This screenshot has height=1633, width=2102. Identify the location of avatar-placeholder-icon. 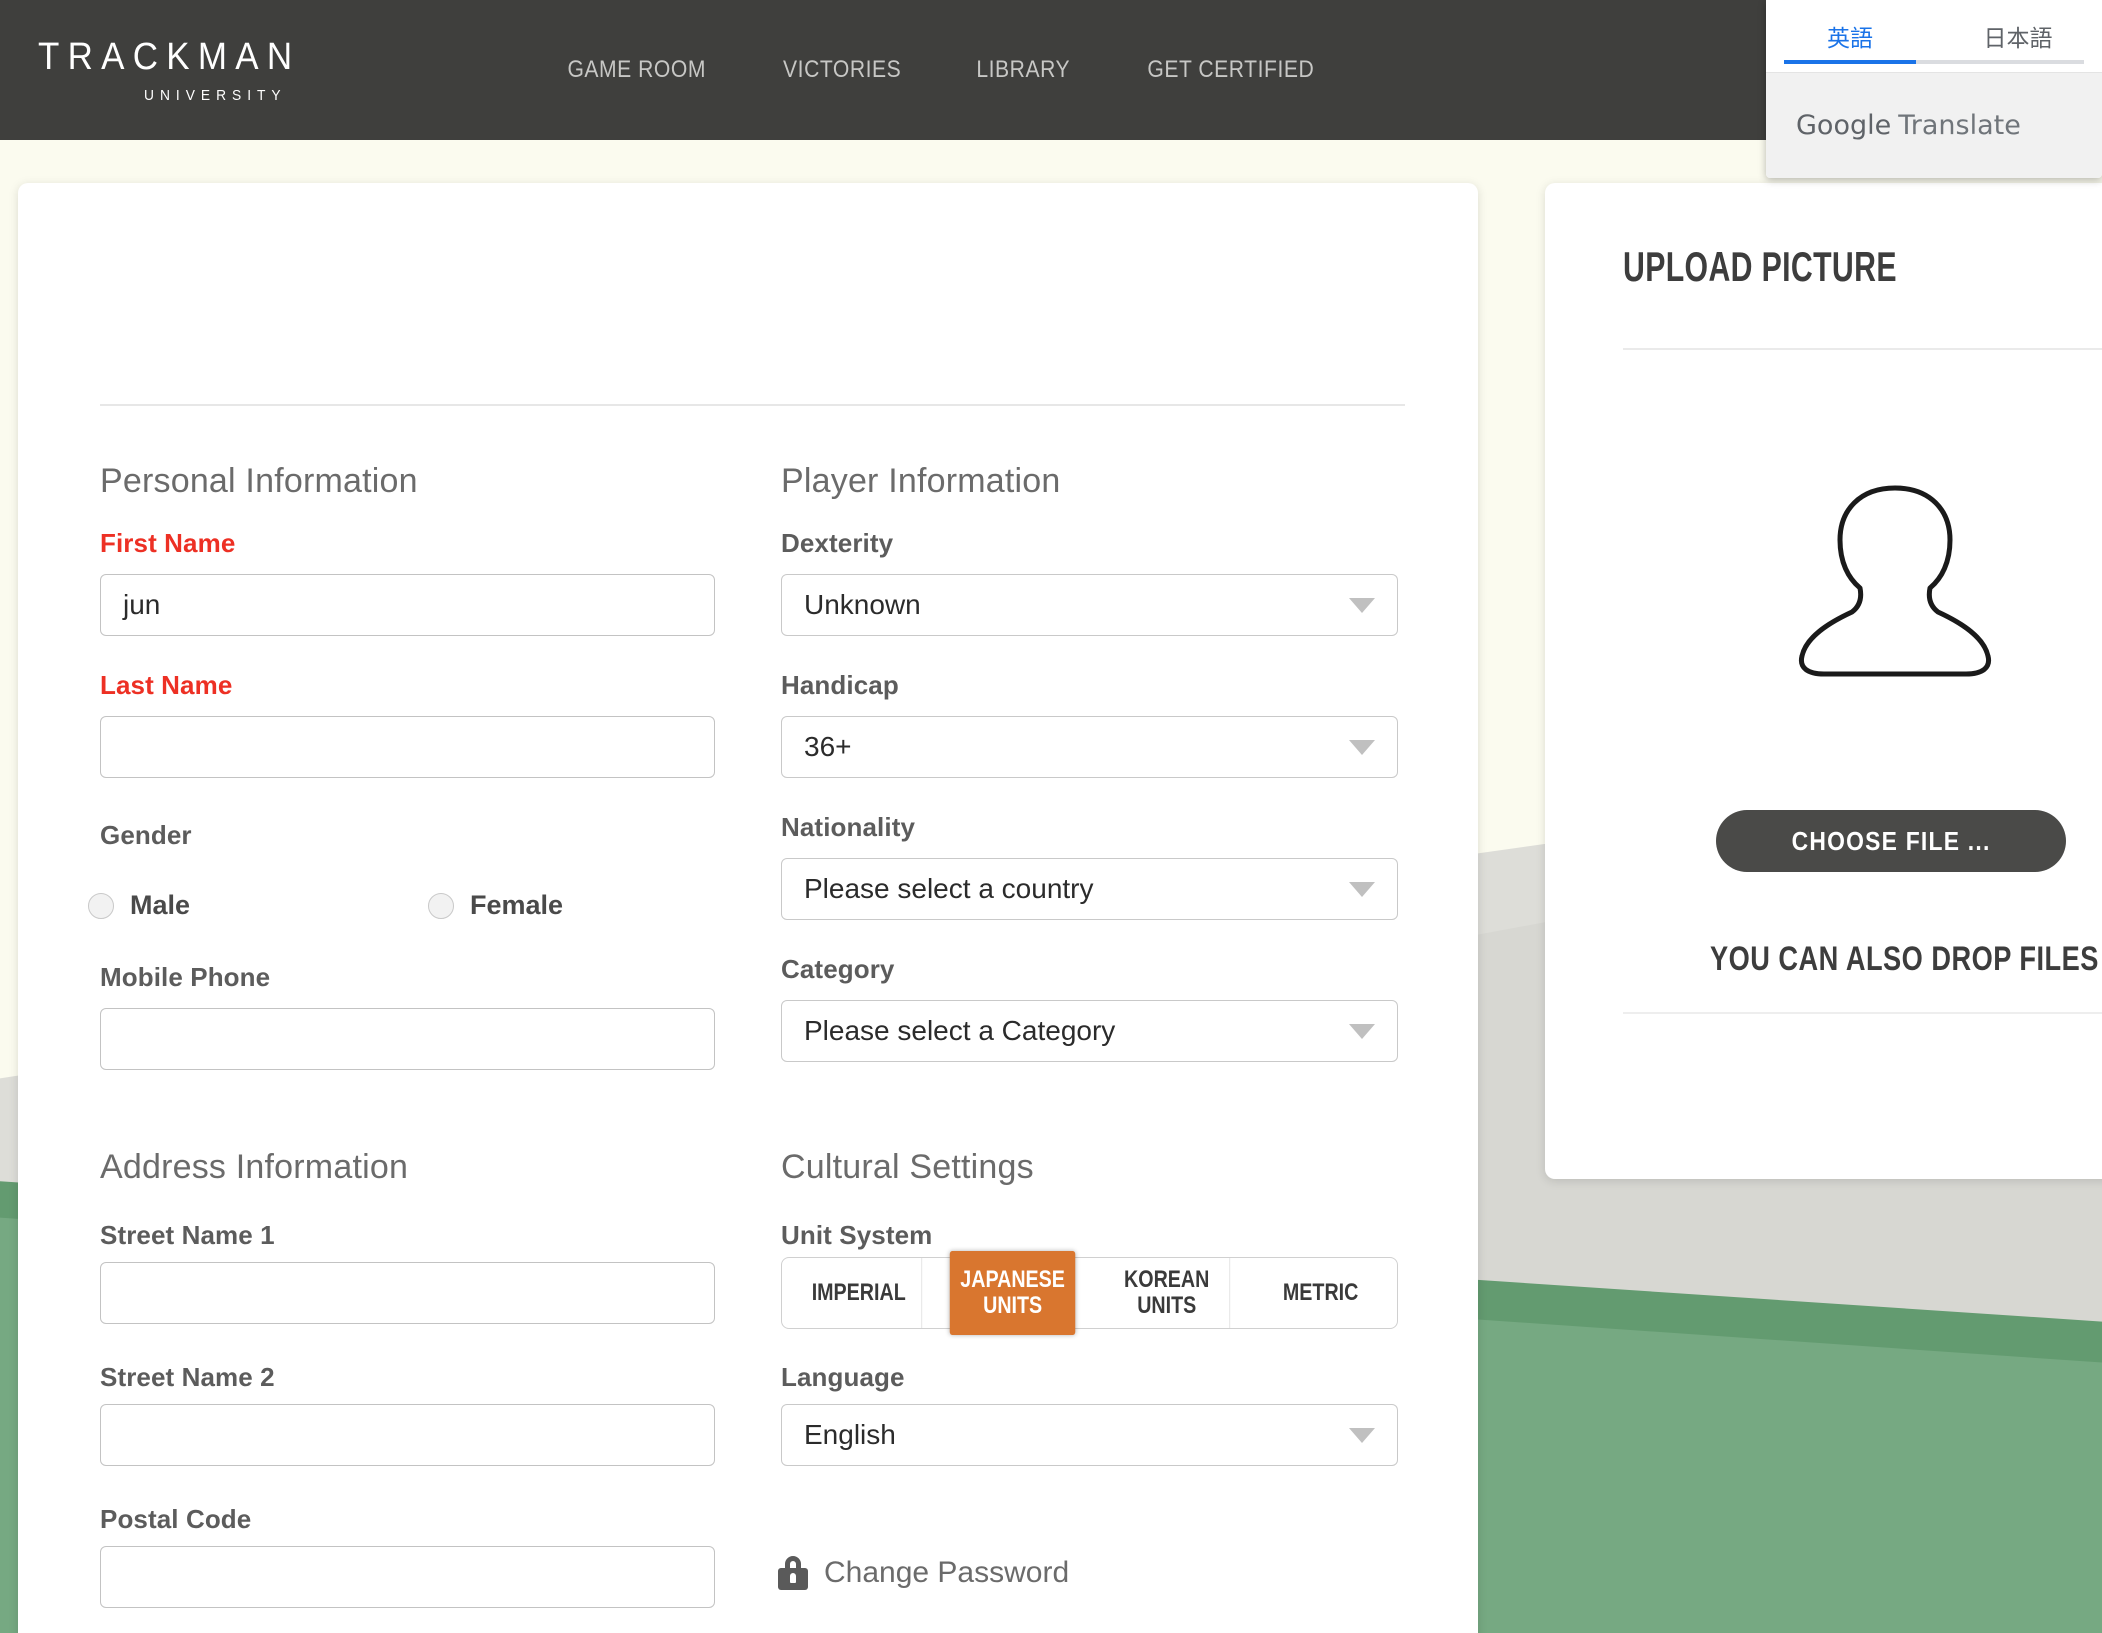
(1895, 581).